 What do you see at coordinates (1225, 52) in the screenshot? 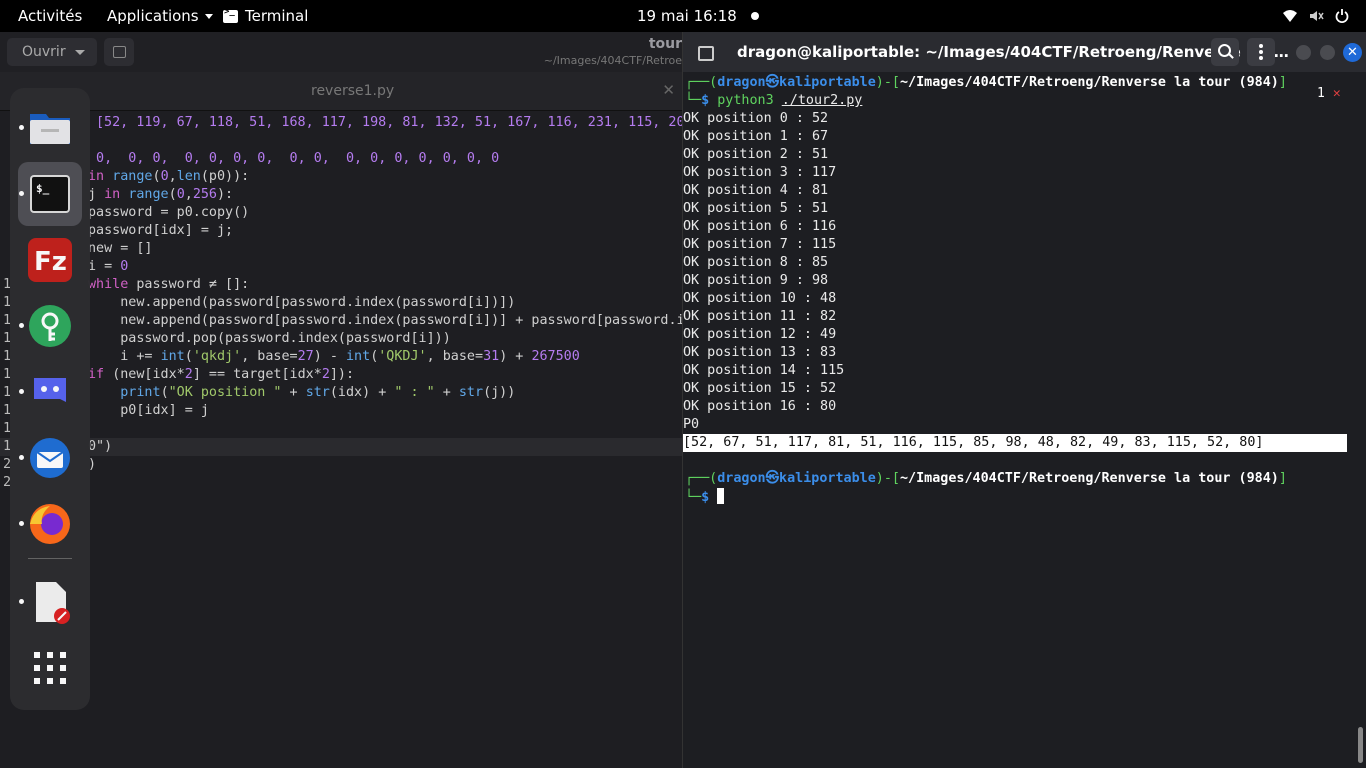
I see `search-icon` at bounding box center [1225, 52].